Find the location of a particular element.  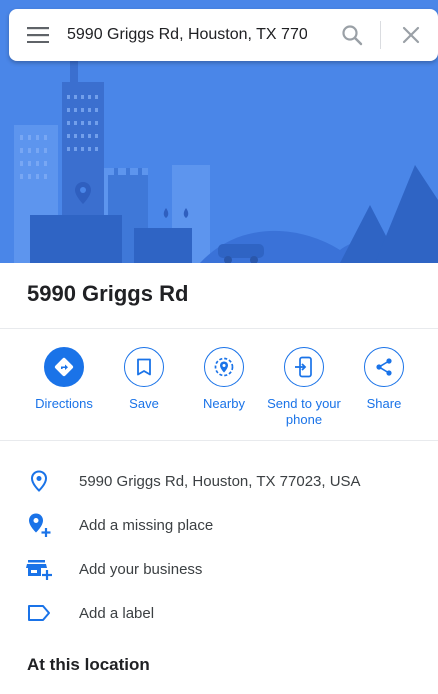

search-button is located at coordinates (352, 35).